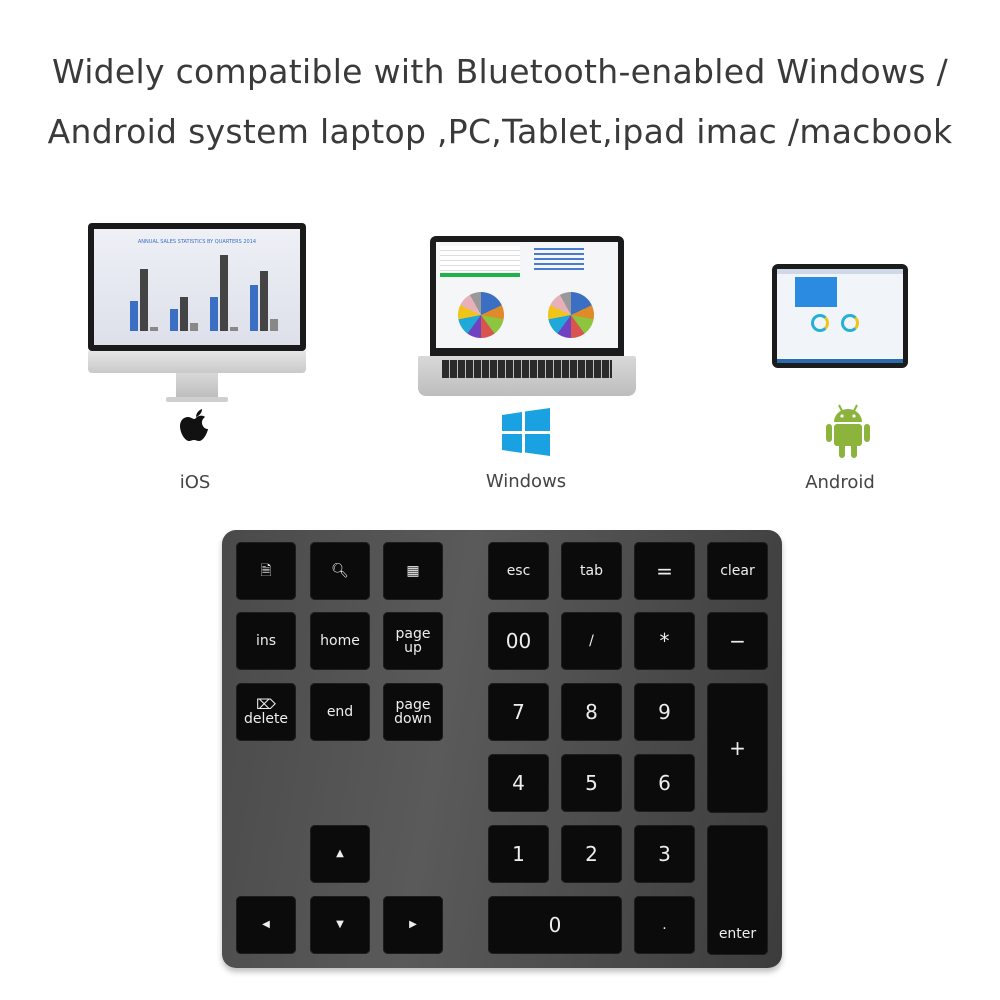 This screenshot has height=1000, width=1000. I want to click on arrow-left-key: ◀, so click(266, 925).